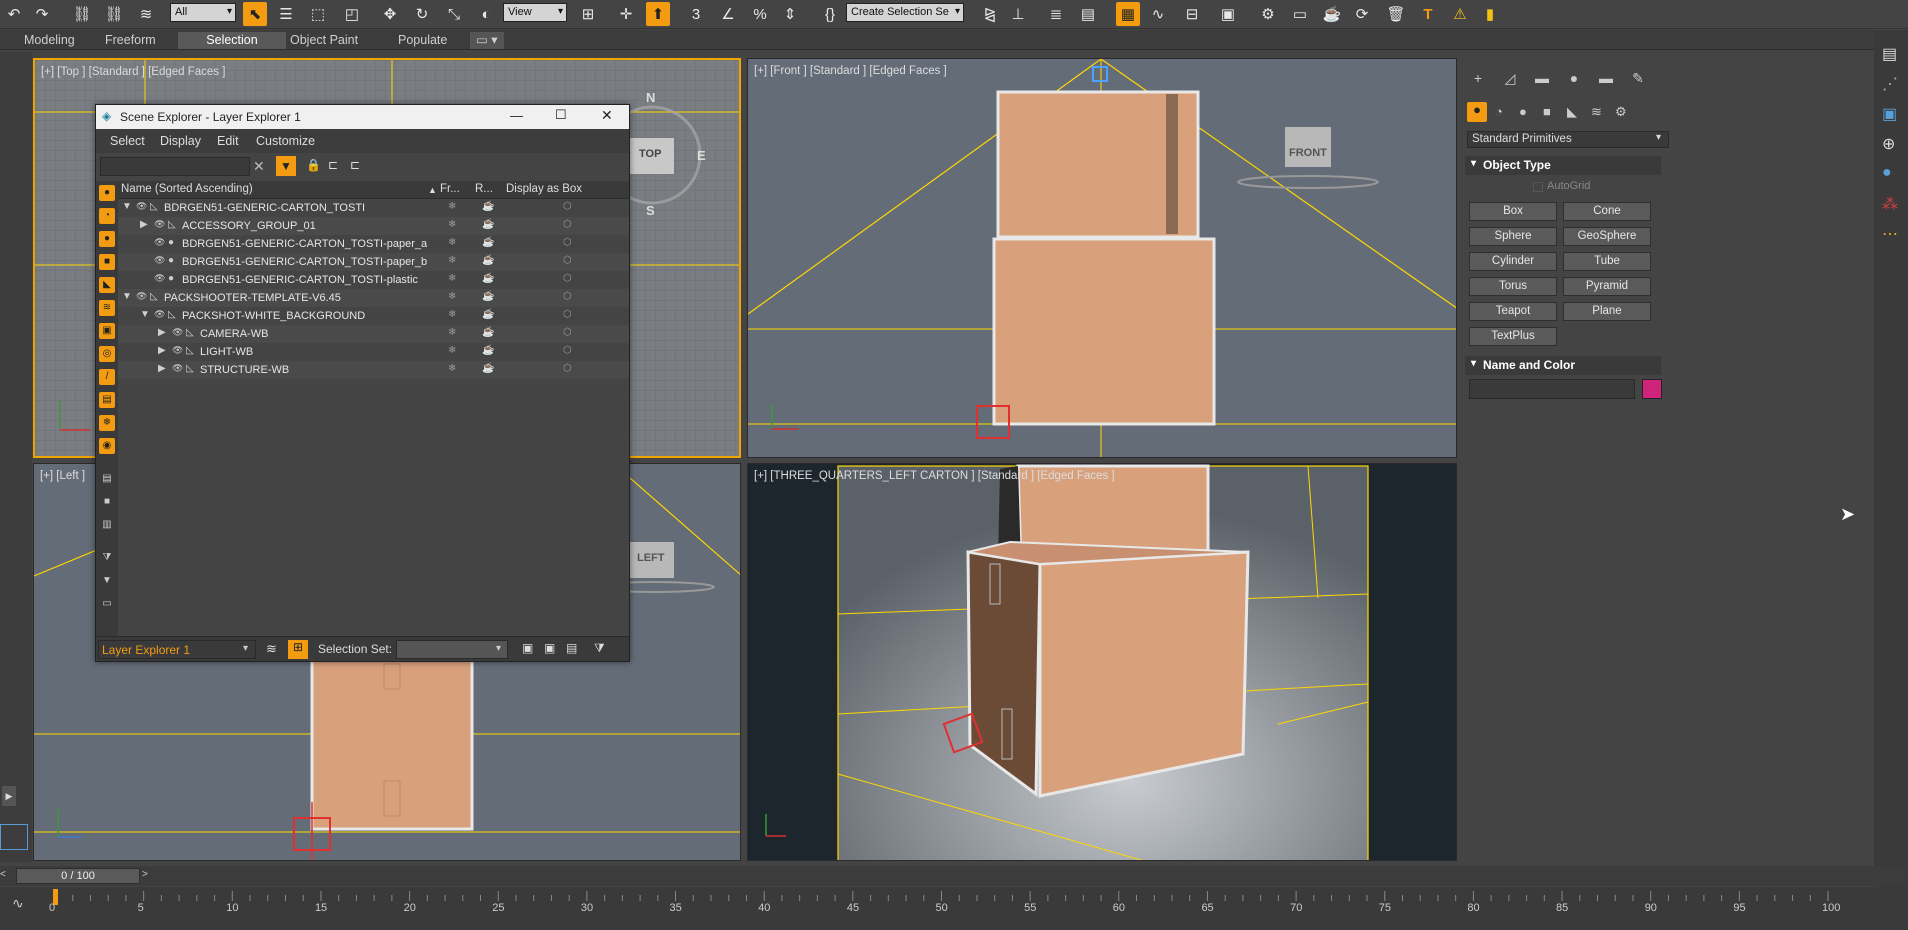 This screenshot has height=930, width=1908. Describe the element at coordinates (355, 165) in the screenshot. I see `hierarchy-expand-icon: ⊏` at that location.